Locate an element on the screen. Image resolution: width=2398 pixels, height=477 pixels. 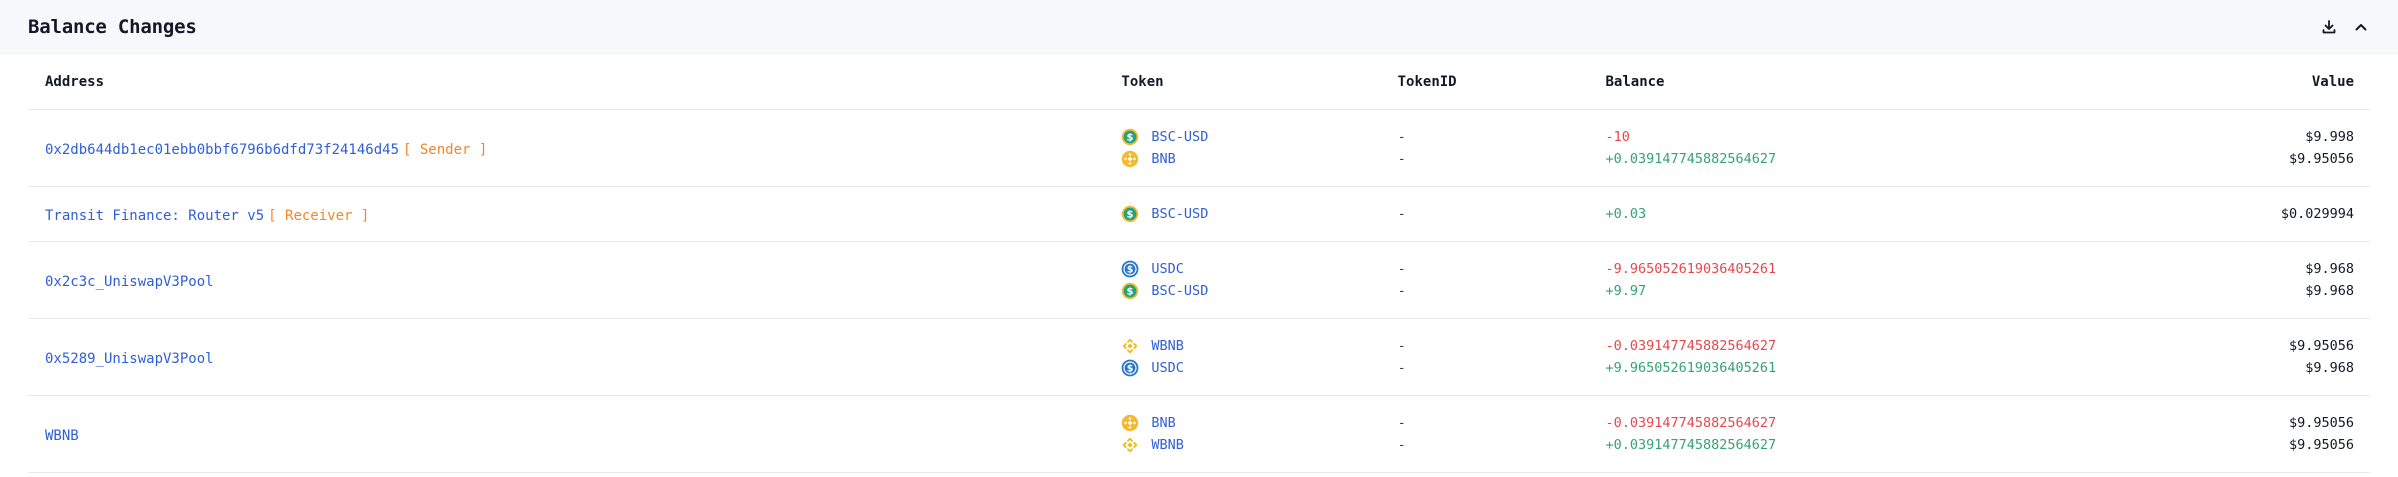
column-header-address: Address is located at coordinates (75, 81).